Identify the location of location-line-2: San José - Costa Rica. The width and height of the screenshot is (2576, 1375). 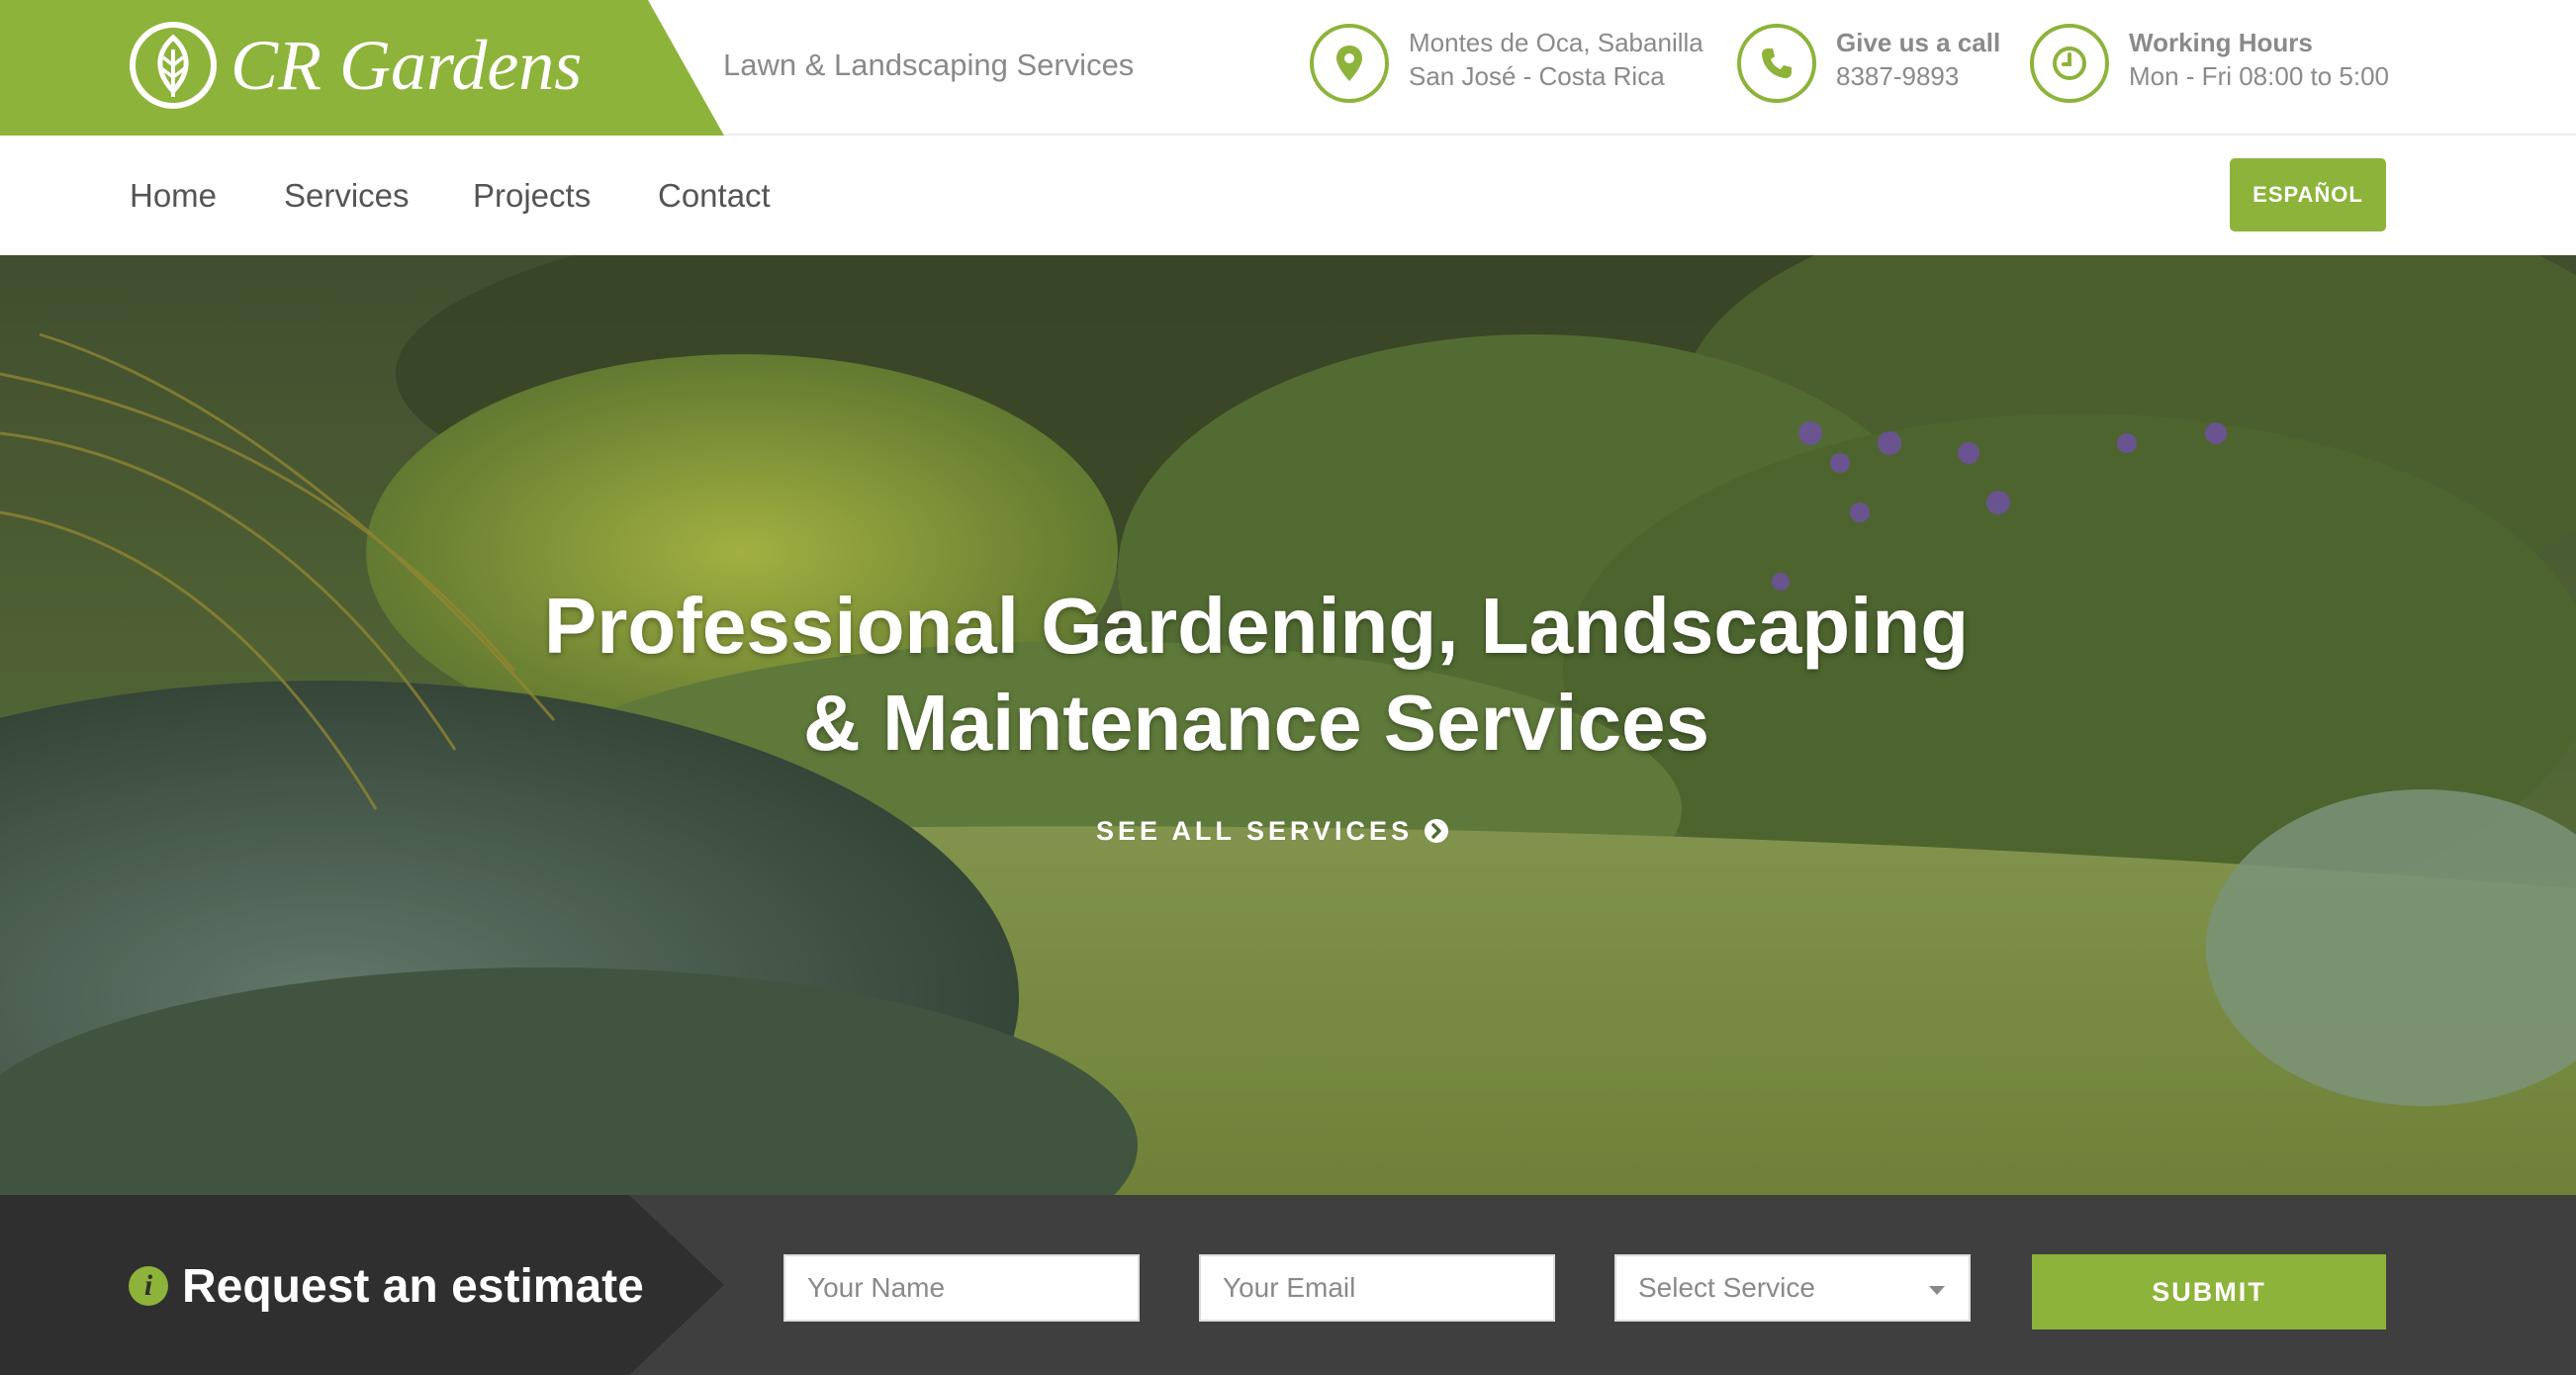
(1537, 76).